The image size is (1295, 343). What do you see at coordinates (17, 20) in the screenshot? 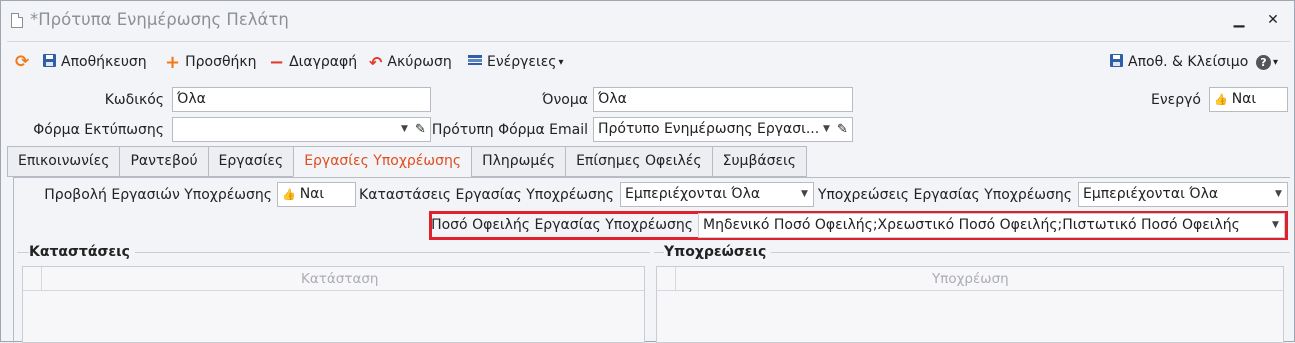
I see `document-icon` at bounding box center [17, 20].